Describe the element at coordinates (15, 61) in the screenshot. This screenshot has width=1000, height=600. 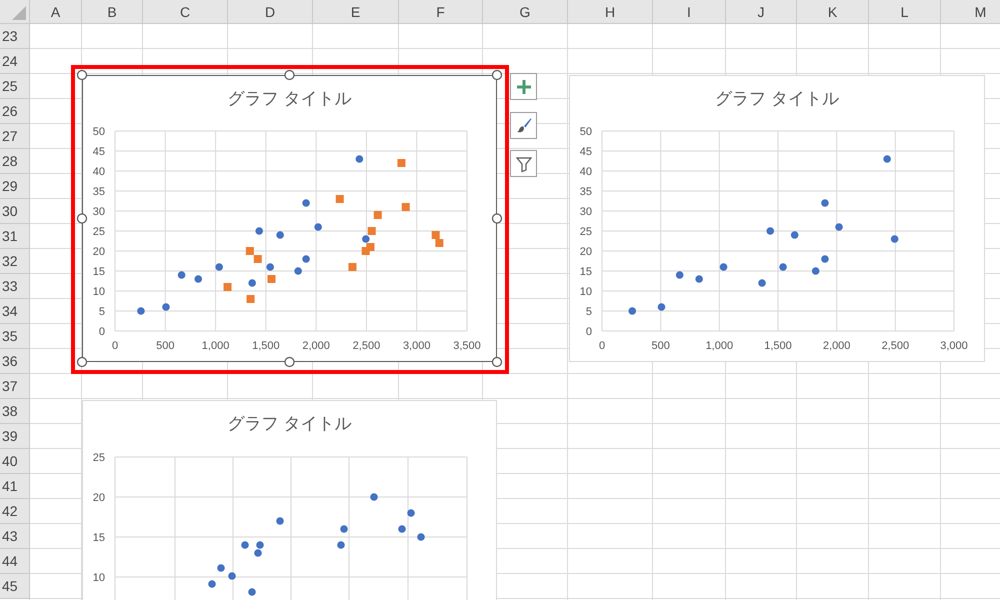
I see `row-header: 24` at that location.